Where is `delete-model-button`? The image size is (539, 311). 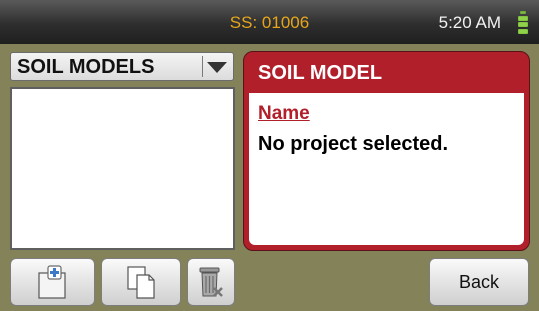
delete-model-button is located at coordinates (211, 282).